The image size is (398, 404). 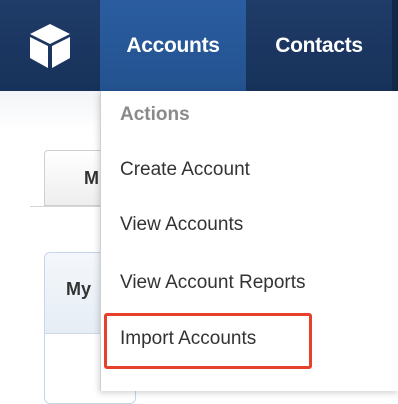 I want to click on tab-accounts: Accounts, so click(x=173, y=45).